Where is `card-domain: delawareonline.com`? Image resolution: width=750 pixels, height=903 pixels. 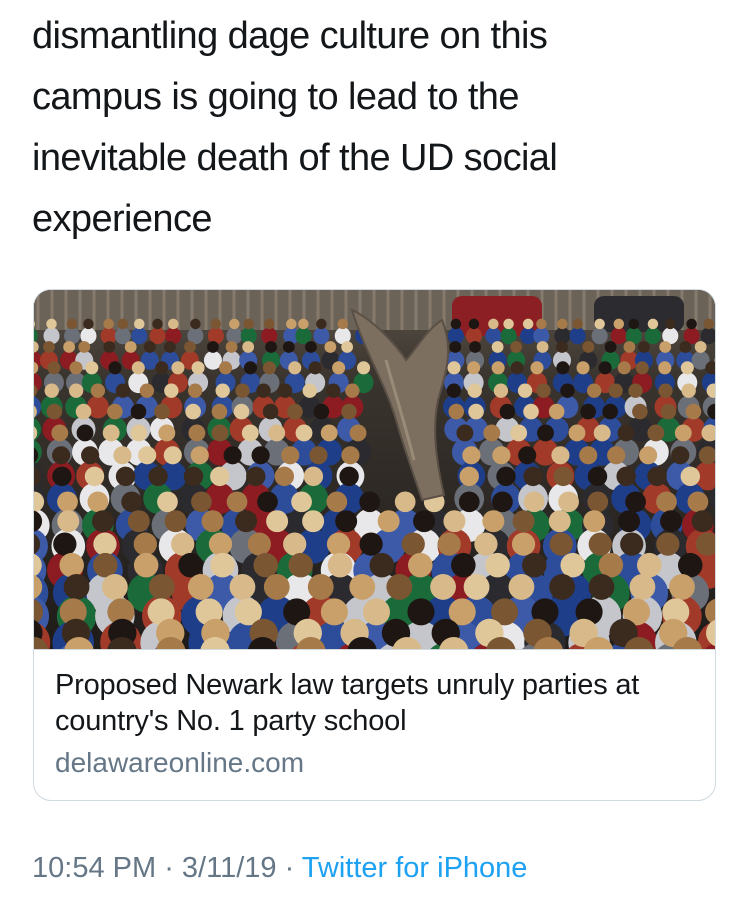
card-domain: delawareonline.com is located at coordinates (179, 763).